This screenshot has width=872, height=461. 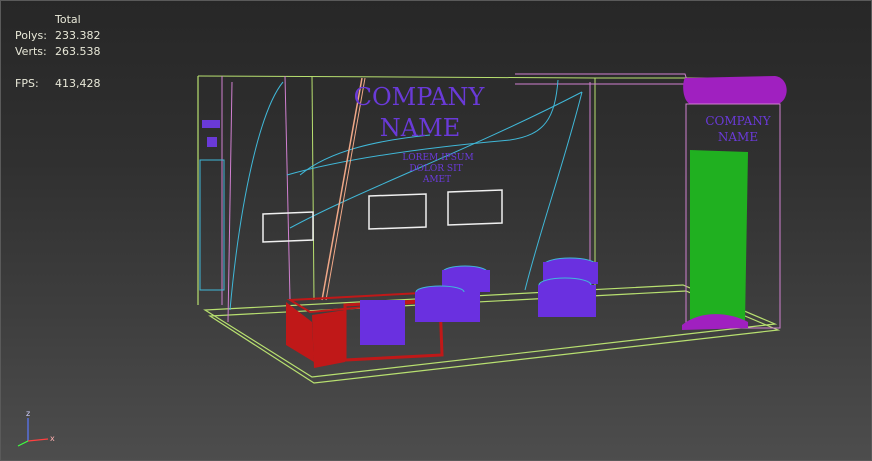 What do you see at coordinates (52, 438) in the screenshot?
I see `axis-x-label: x` at bounding box center [52, 438].